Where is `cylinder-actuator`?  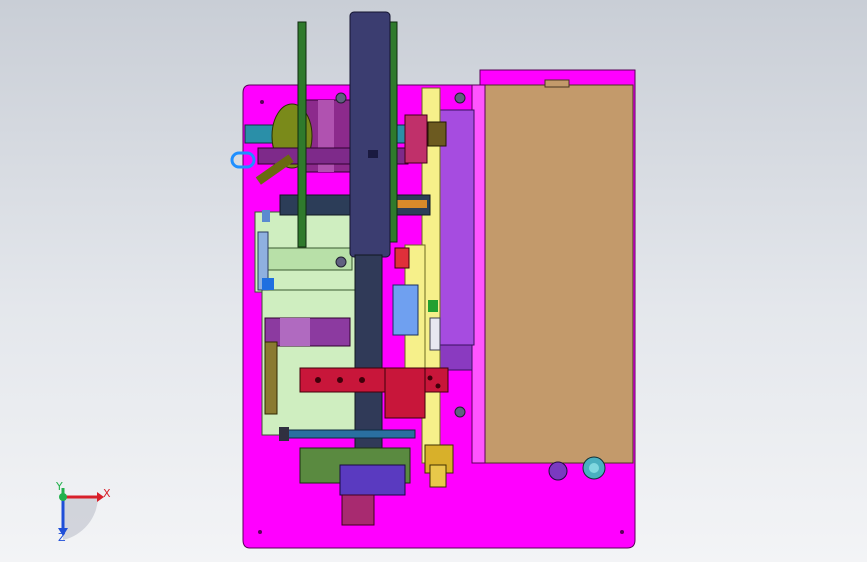 cylinder-actuator is located at coordinates (405, 310).